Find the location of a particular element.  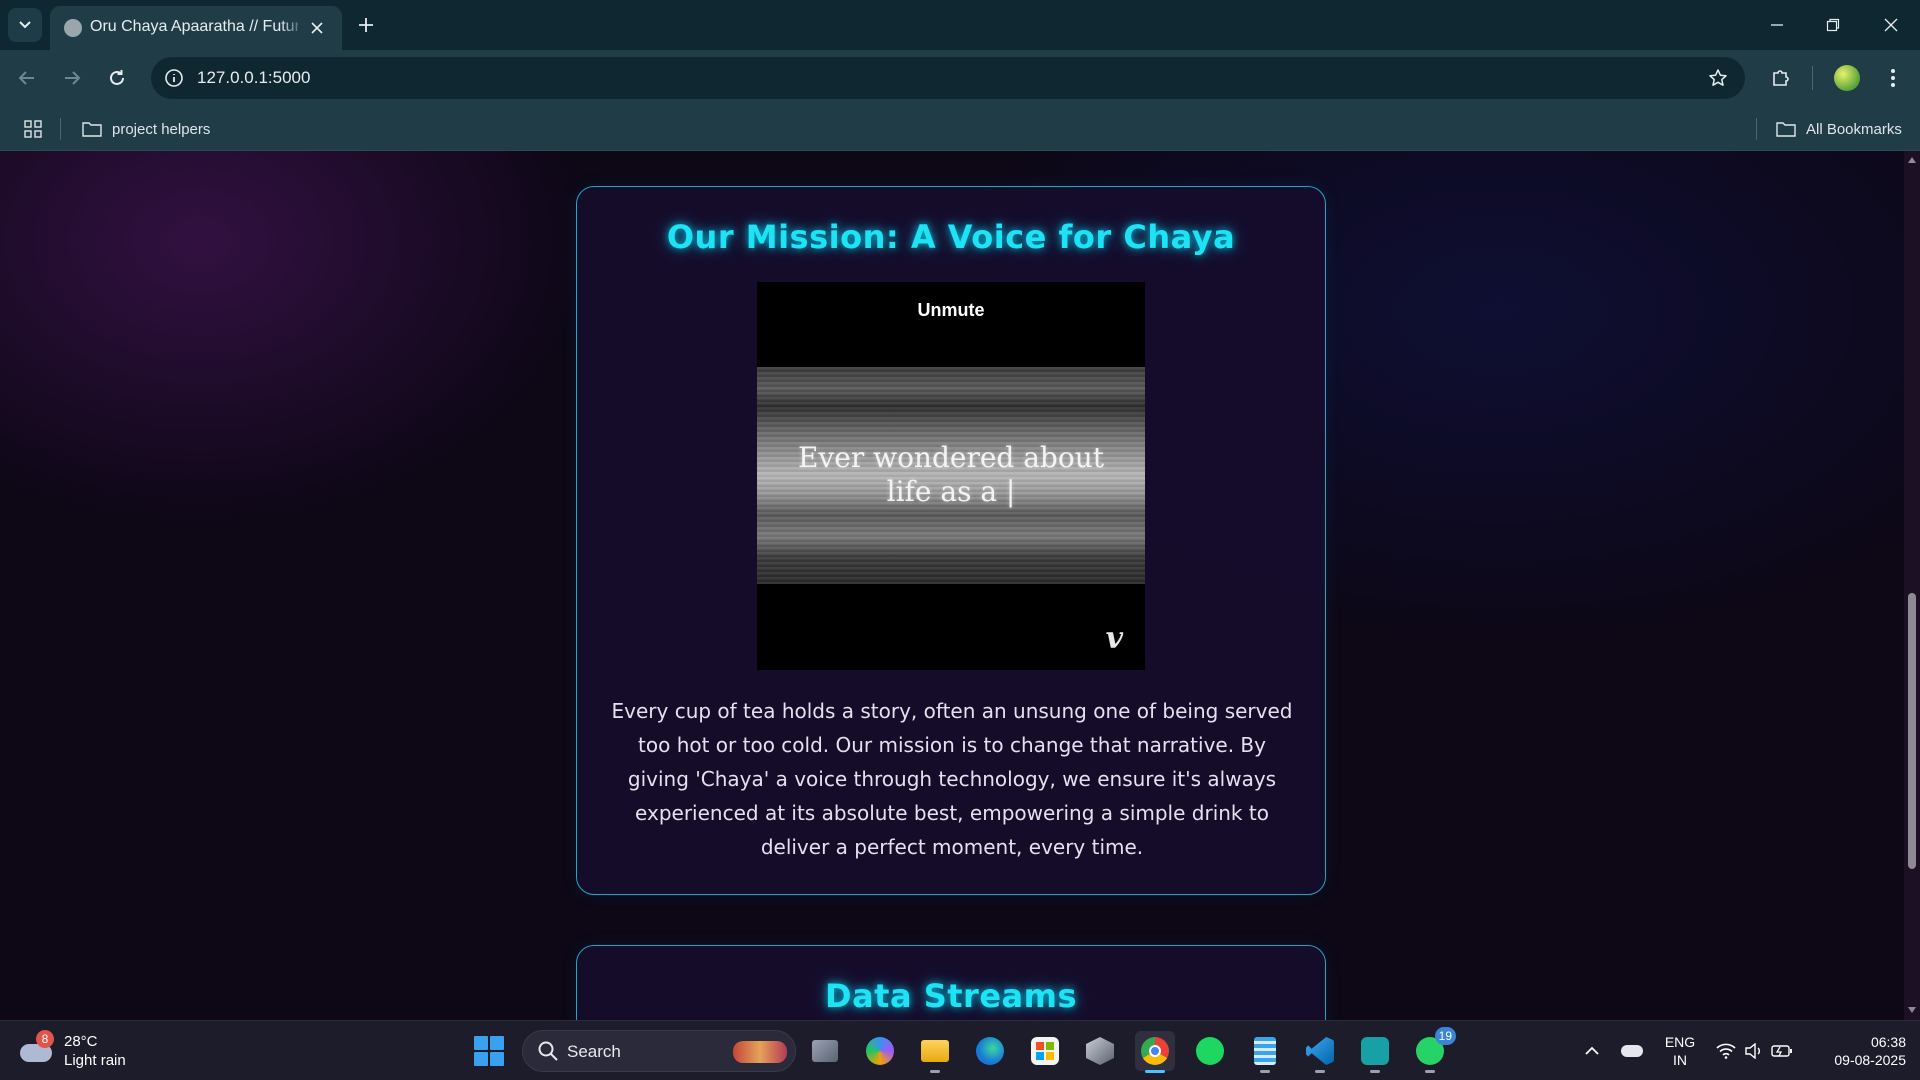

scrollbar-thumb is located at coordinates (1912, 731).